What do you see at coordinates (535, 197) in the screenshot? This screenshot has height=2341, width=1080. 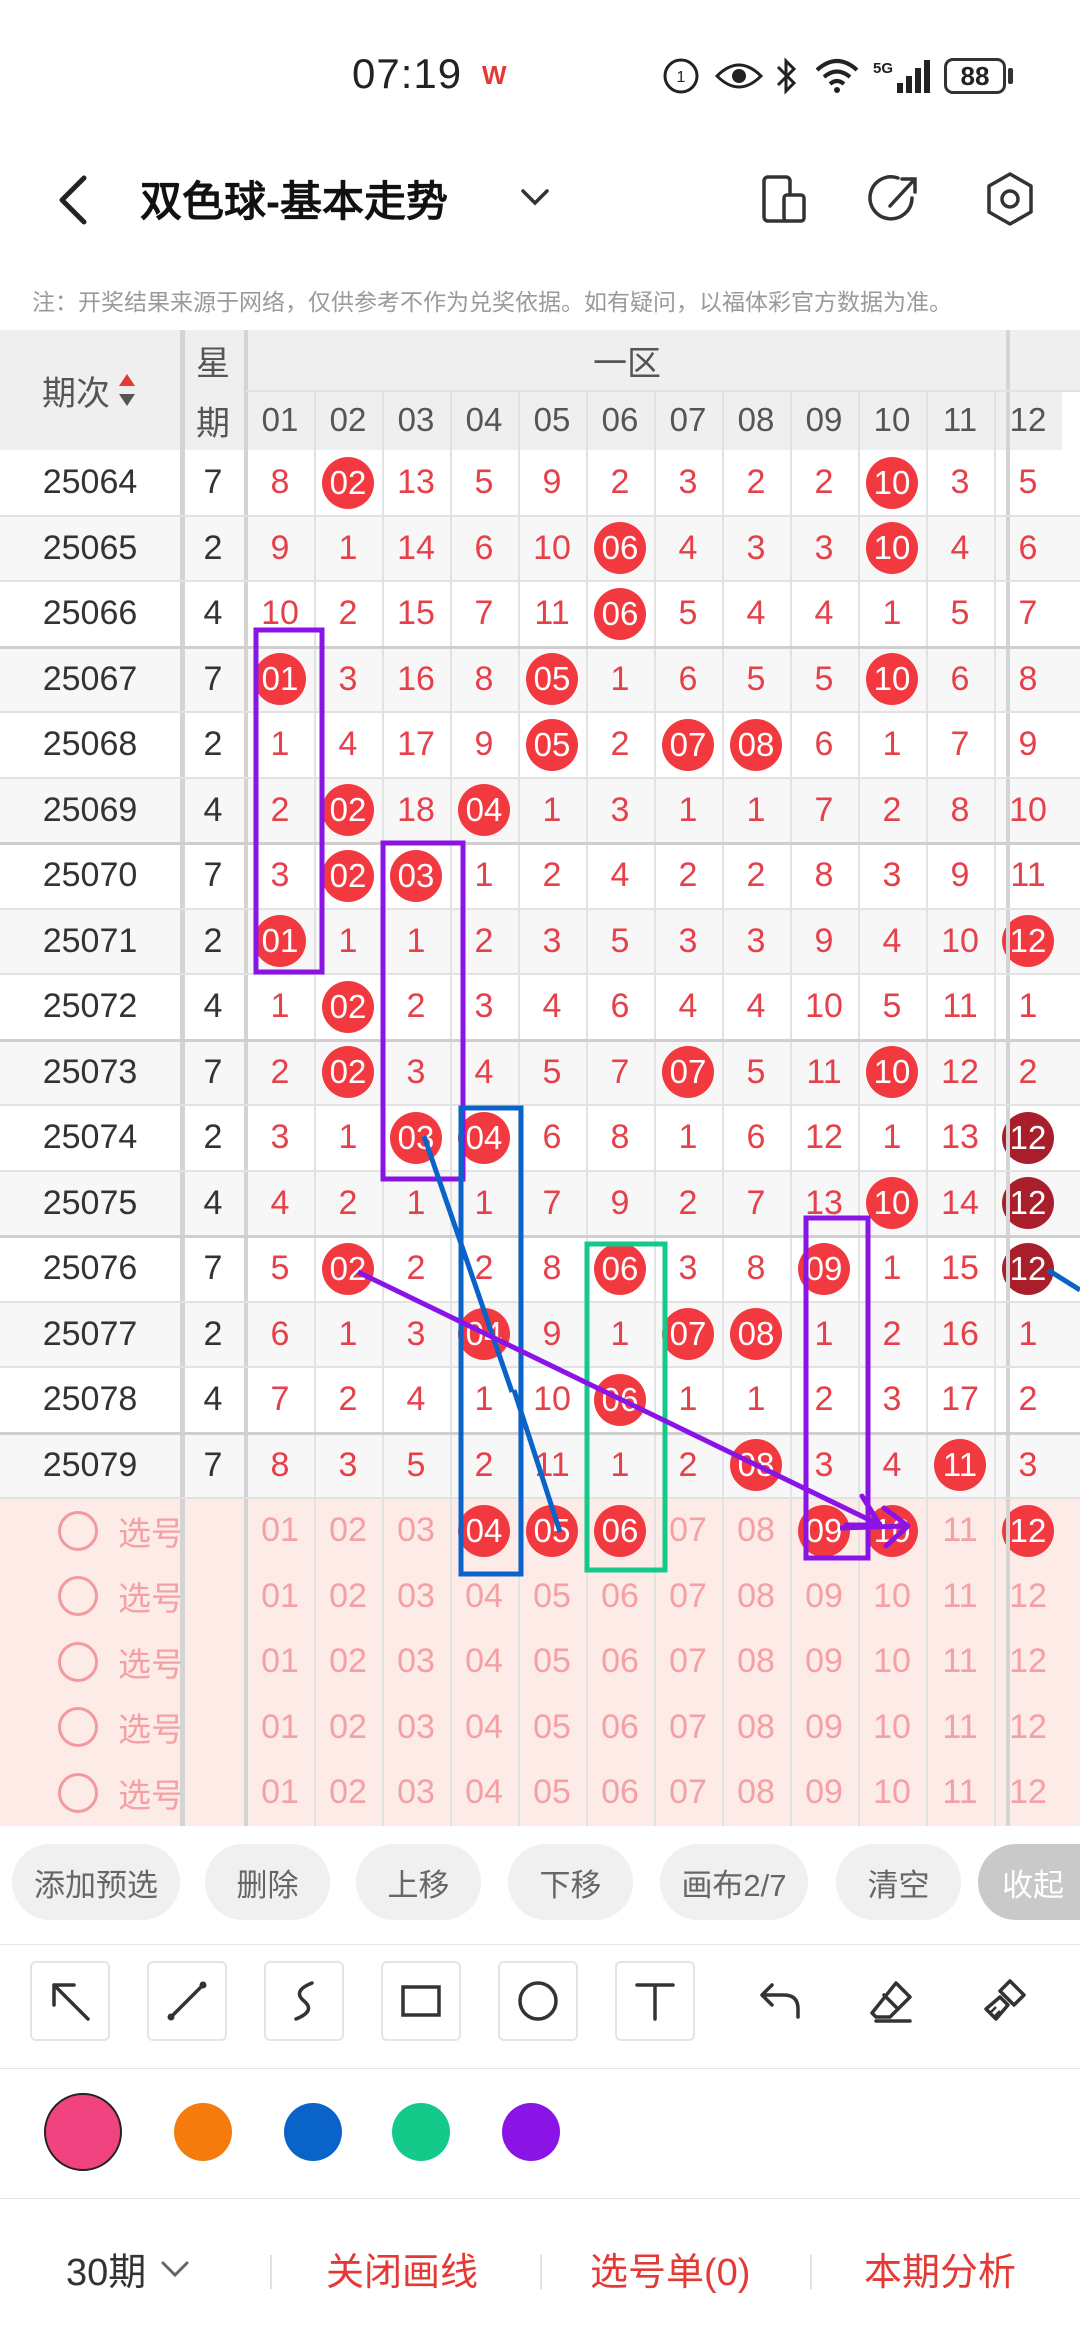 I see `chevron-down-icon` at bounding box center [535, 197].